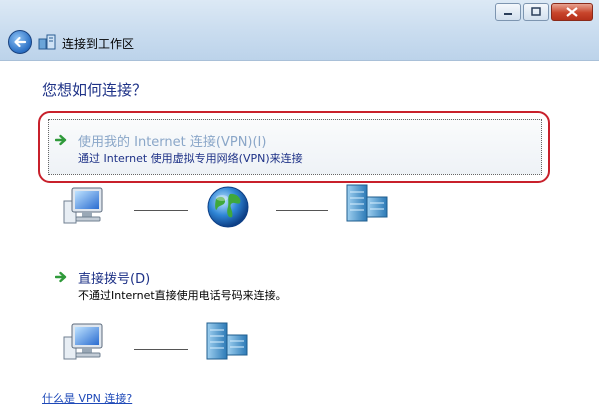  I want to click on window-controls, so click(544, 12).